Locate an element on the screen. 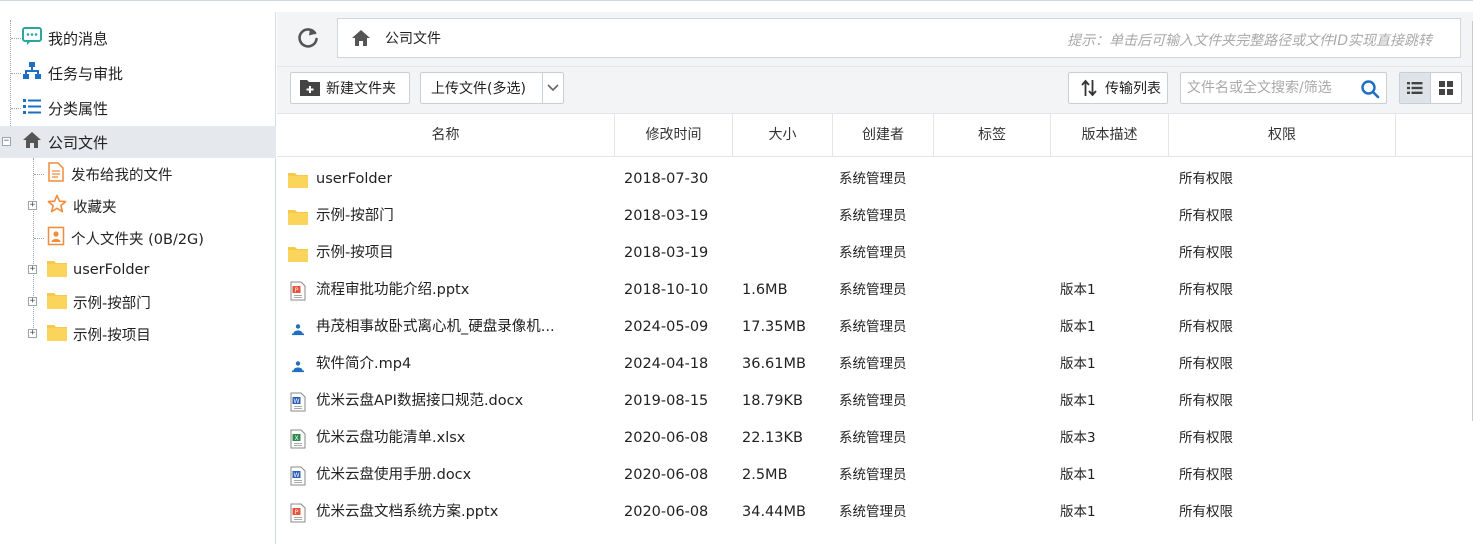 The width and height of the screenshot is (1473, 544). table-row: 示例-按部门 2018-03-19 系统管理员 所有权限 is located at coordinates (875, 216).